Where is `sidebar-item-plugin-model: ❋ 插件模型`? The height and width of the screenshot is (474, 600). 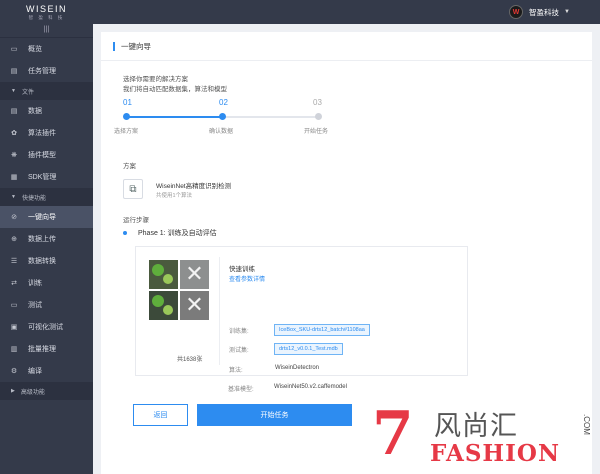 sidebar-item-plugin-model: ❋ 插件模型 is located at coordinates (46, 155).